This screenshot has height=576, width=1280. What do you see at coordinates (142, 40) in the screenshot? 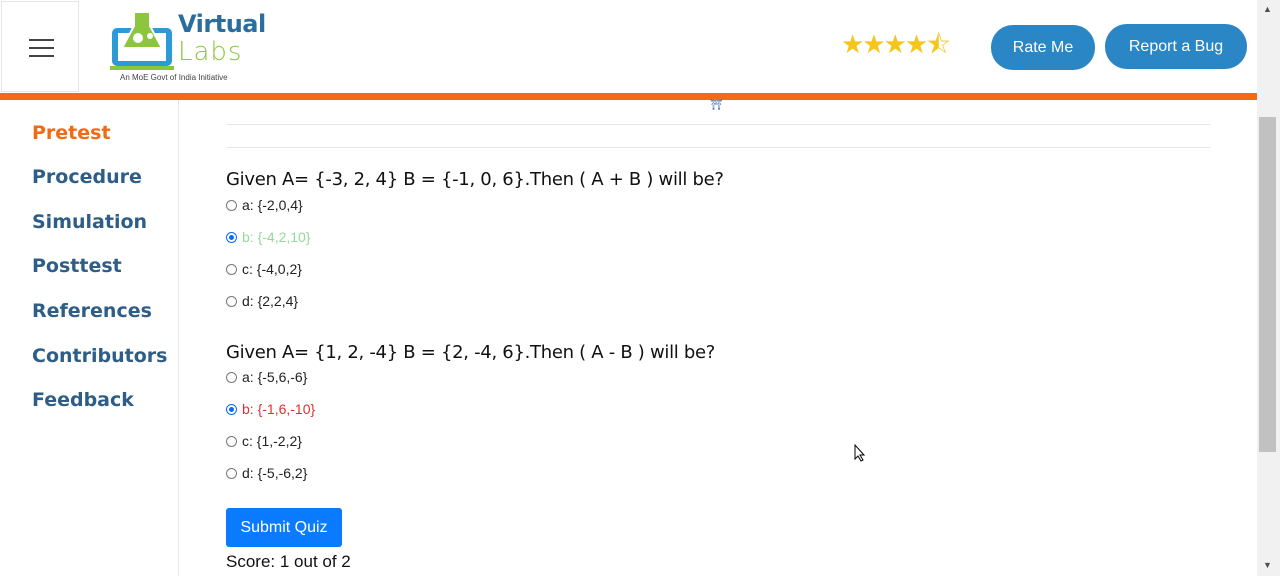
I see `flask-icon` at bounding box center [142, 40].